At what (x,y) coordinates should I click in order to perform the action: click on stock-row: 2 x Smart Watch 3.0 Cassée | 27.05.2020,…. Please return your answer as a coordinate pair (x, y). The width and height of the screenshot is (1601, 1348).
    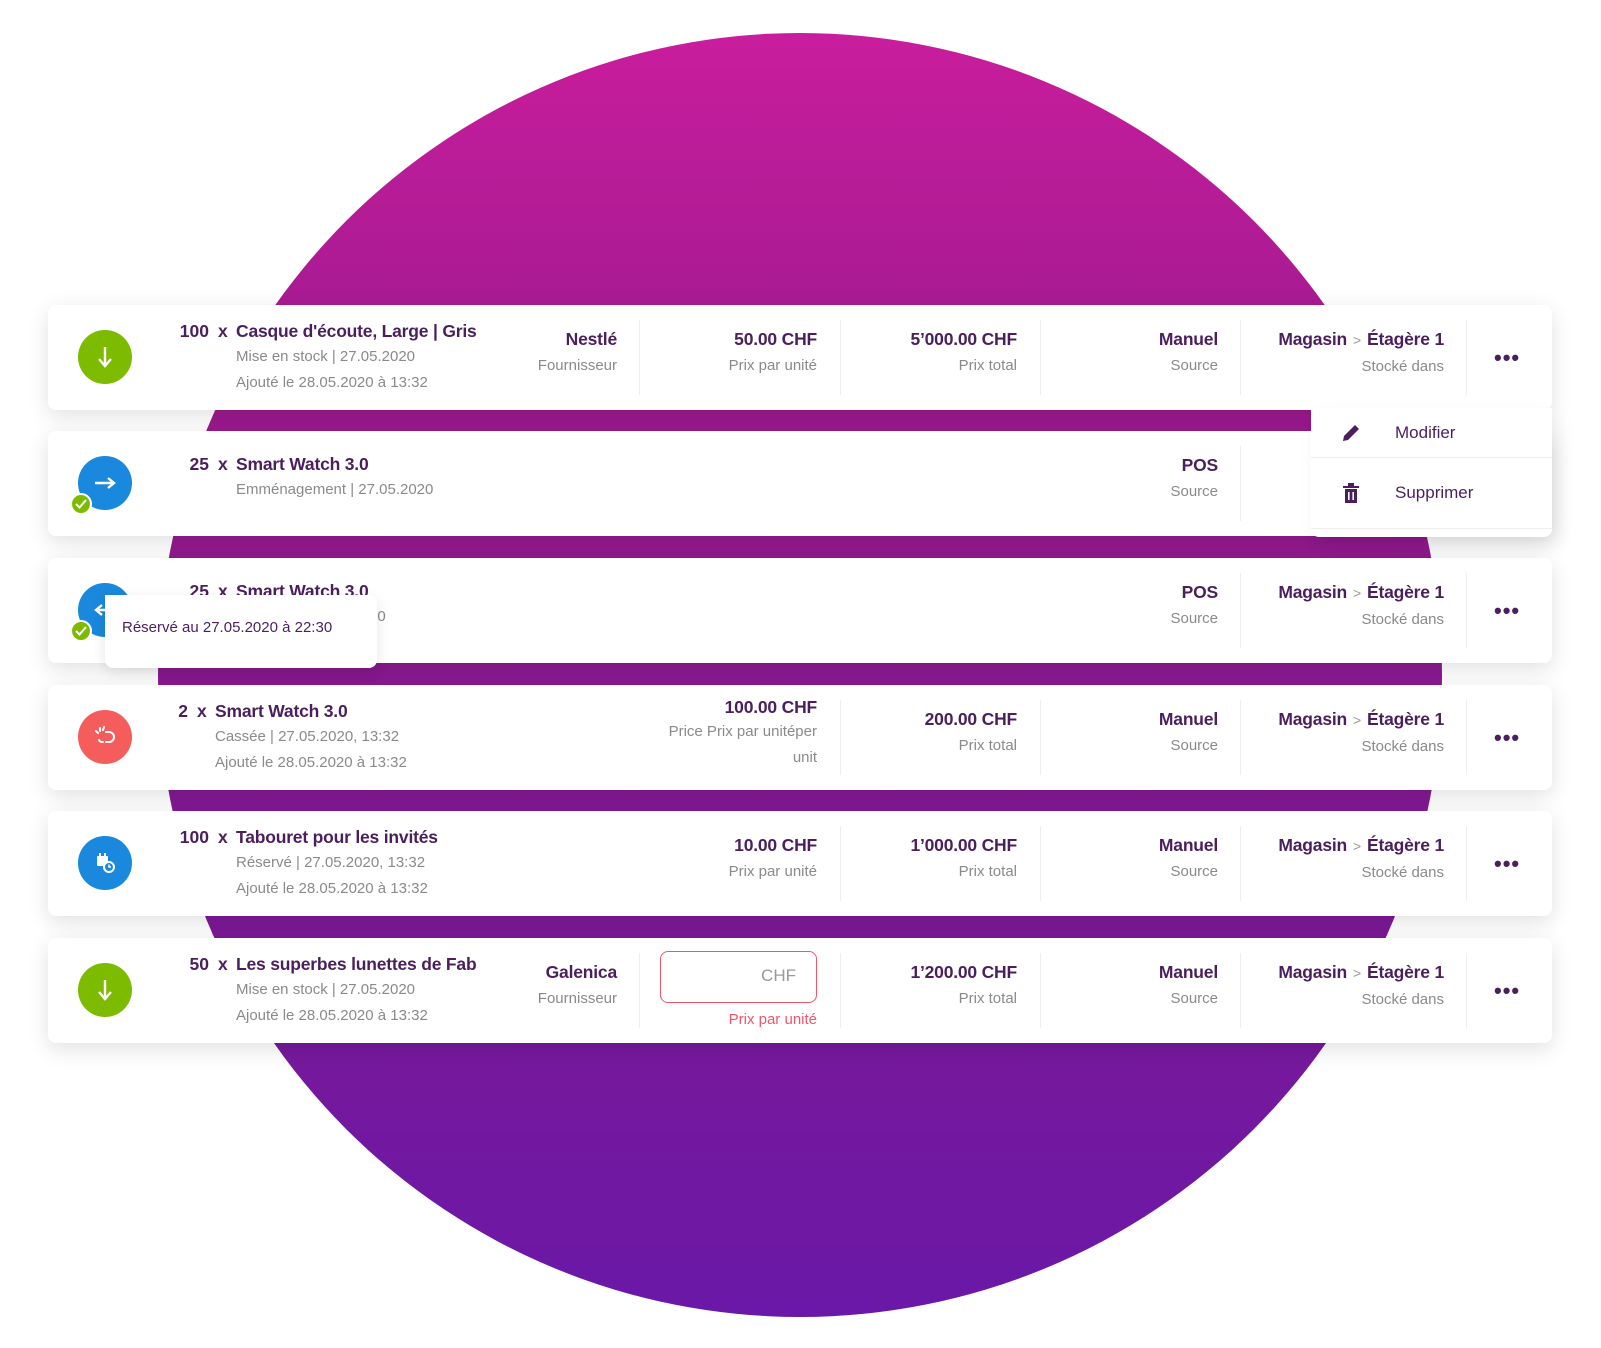
    Looking at the image, I should click on (800, 737).